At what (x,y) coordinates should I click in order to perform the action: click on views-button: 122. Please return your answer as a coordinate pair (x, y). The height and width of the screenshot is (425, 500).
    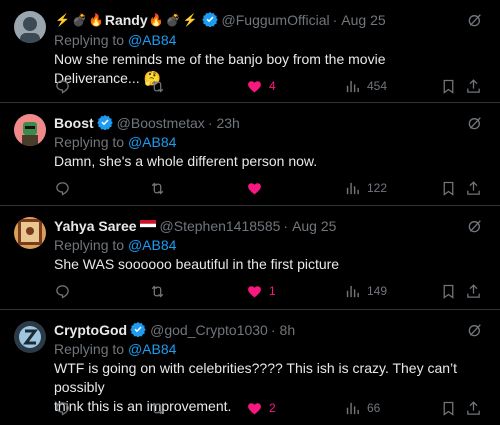
    Looking at the image, I should click on (365, 188).